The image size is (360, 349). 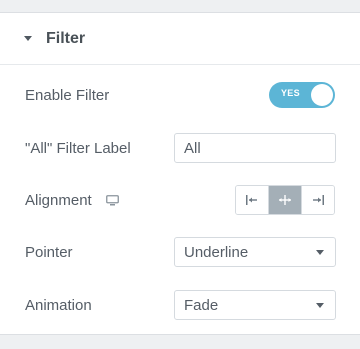 What do you see at coordinates (255, 305) in the screenshot?
I see `animation-select: Fade` at bounding box center [255, 305].